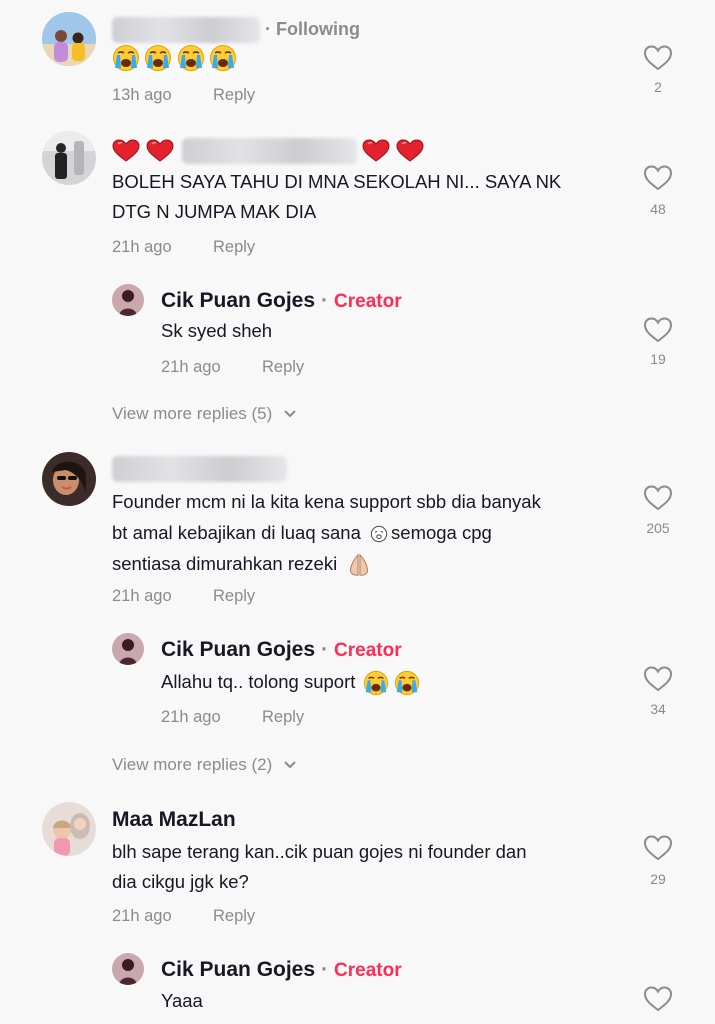 This screenshot has width=715, height=1024. Describe the element at coordinates (204, 765) in the screenshot. I see `view-more-replies-button: View more replies (2)` at that location.